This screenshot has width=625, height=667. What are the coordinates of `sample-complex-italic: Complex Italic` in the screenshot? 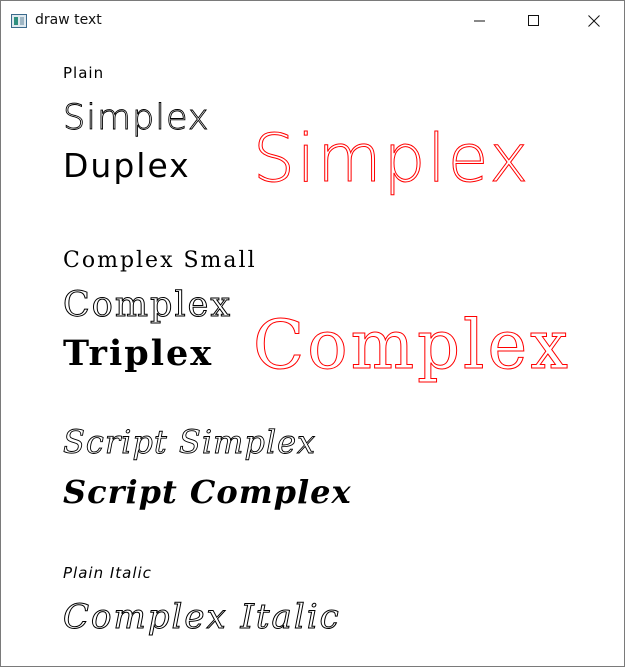 It's located at (202, 617).